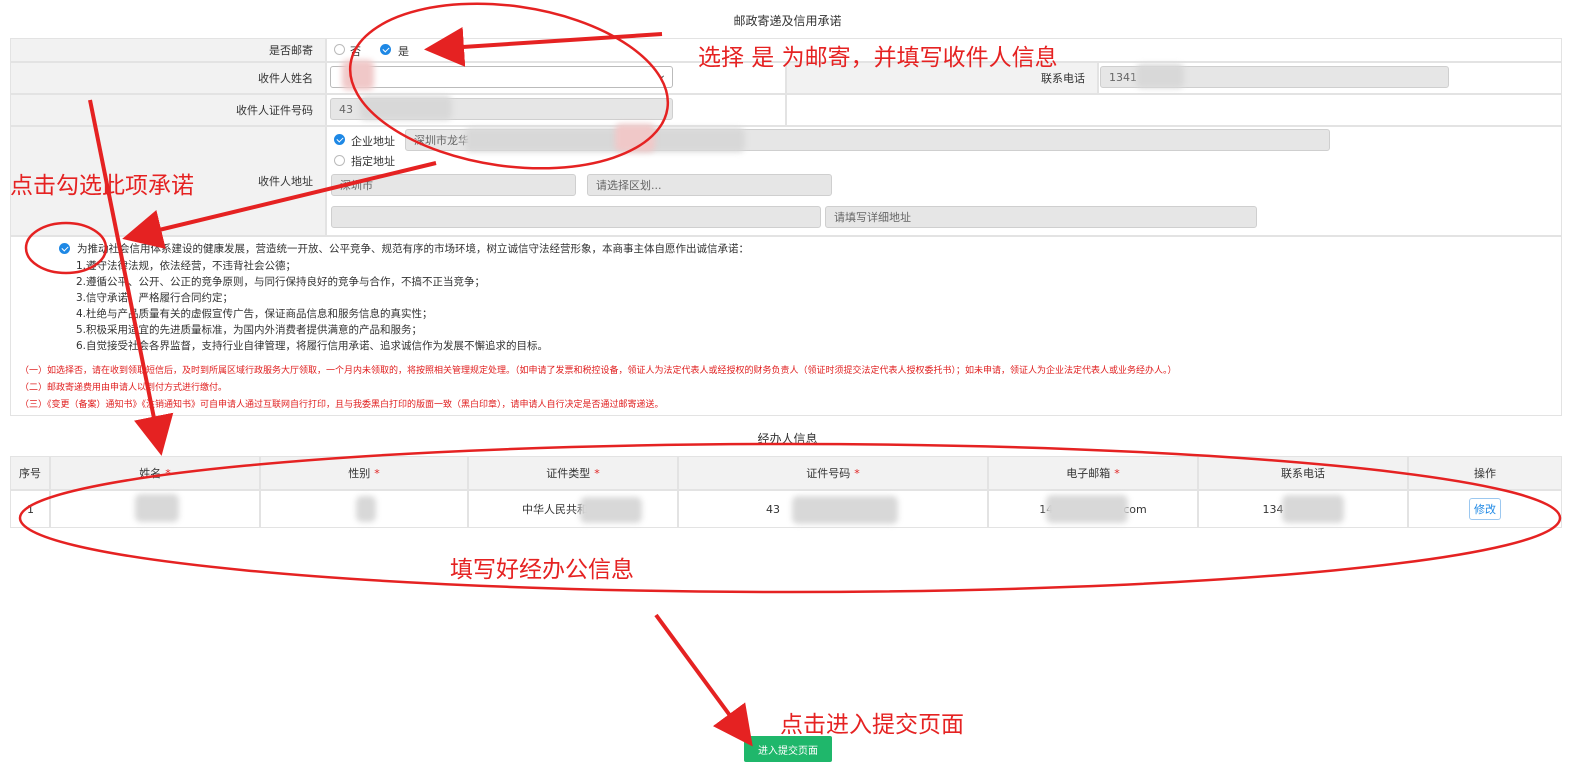 The height and width of the screenshot is (772, 1575). What do you see at coordinates (703, 680) in the screenshot?
I see `arrow-to-submit` at bounding box center [703, 680].